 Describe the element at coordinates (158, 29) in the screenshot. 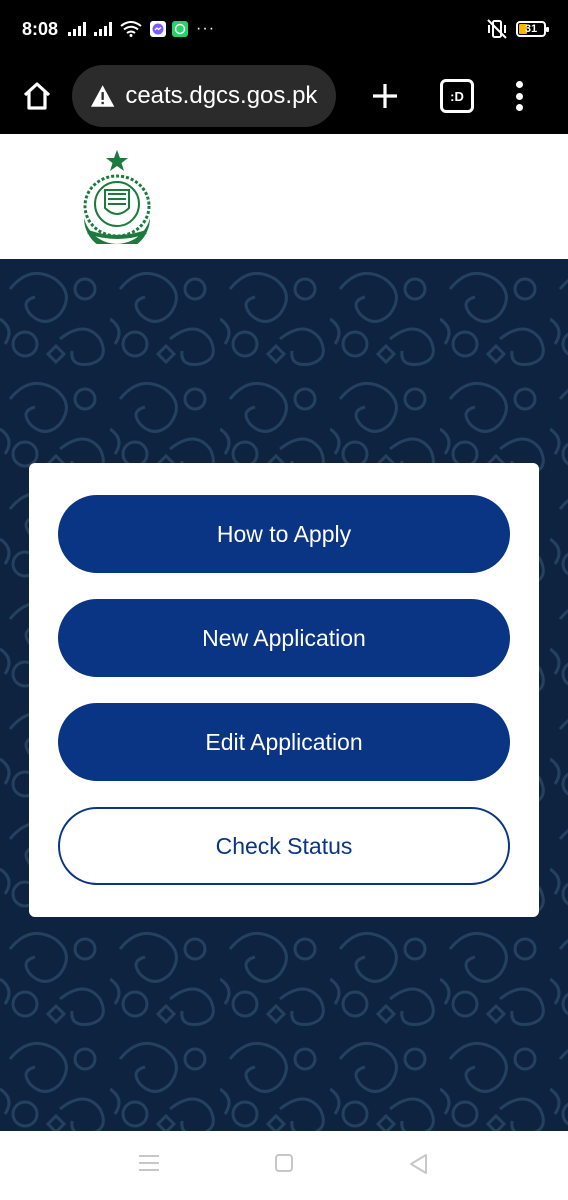

I see `messenger-icon` at that location.